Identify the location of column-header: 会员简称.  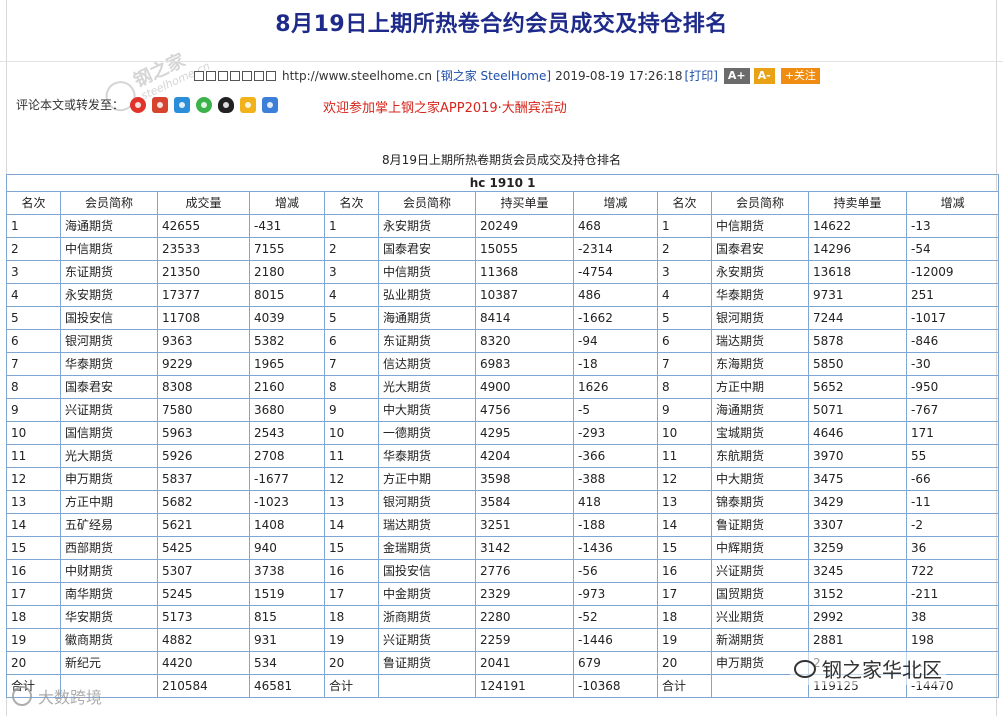
(427, 203).